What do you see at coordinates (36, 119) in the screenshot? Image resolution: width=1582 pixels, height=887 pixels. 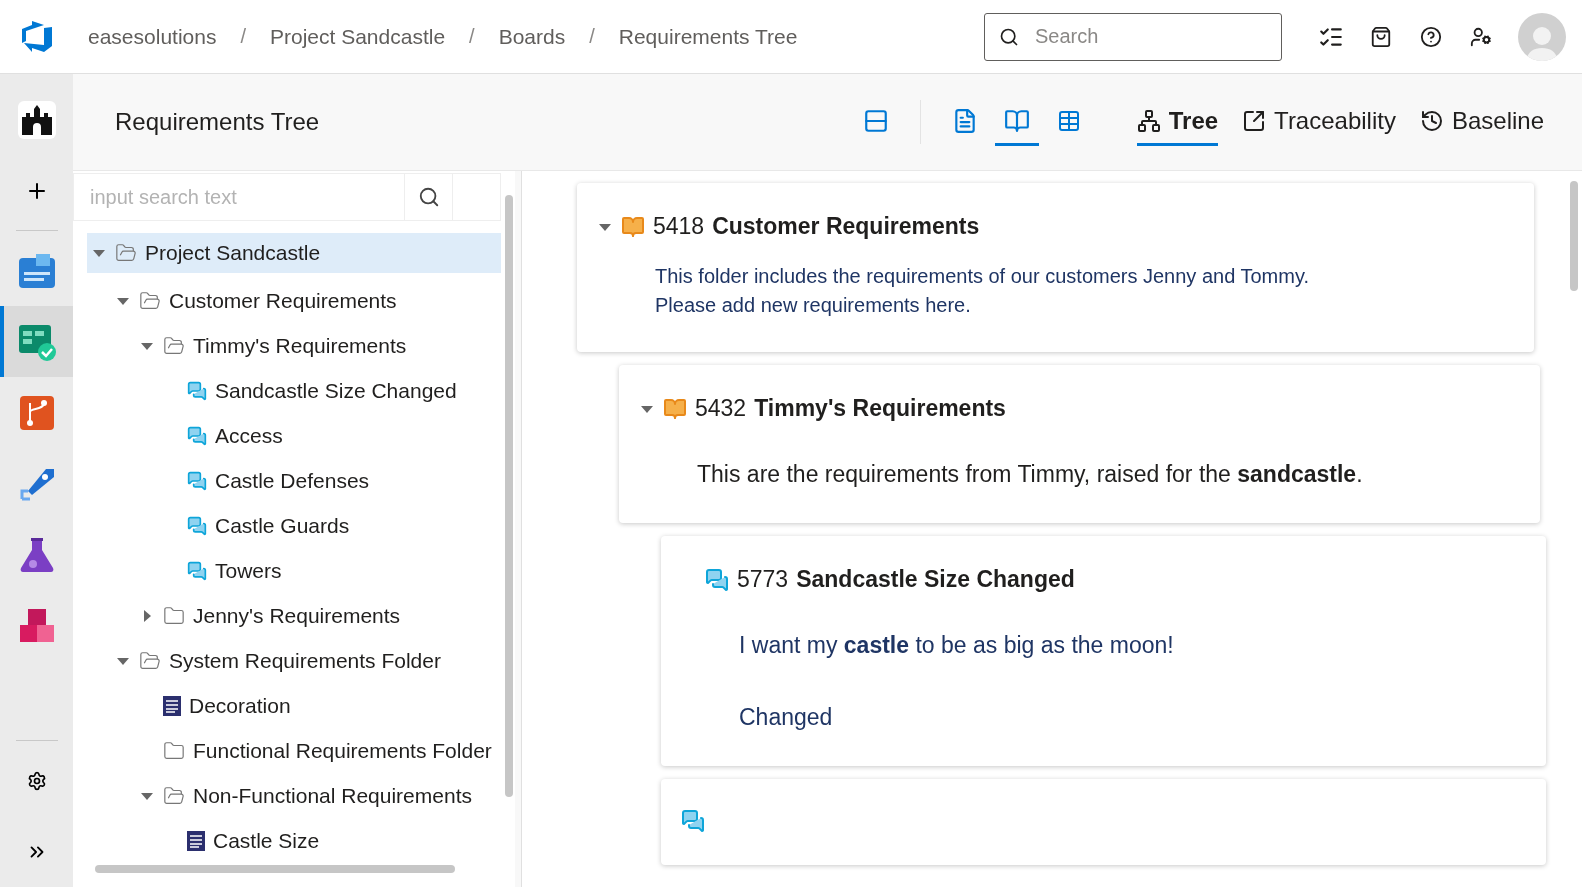 I see `castle-icon` at bounding box center [36, 119].